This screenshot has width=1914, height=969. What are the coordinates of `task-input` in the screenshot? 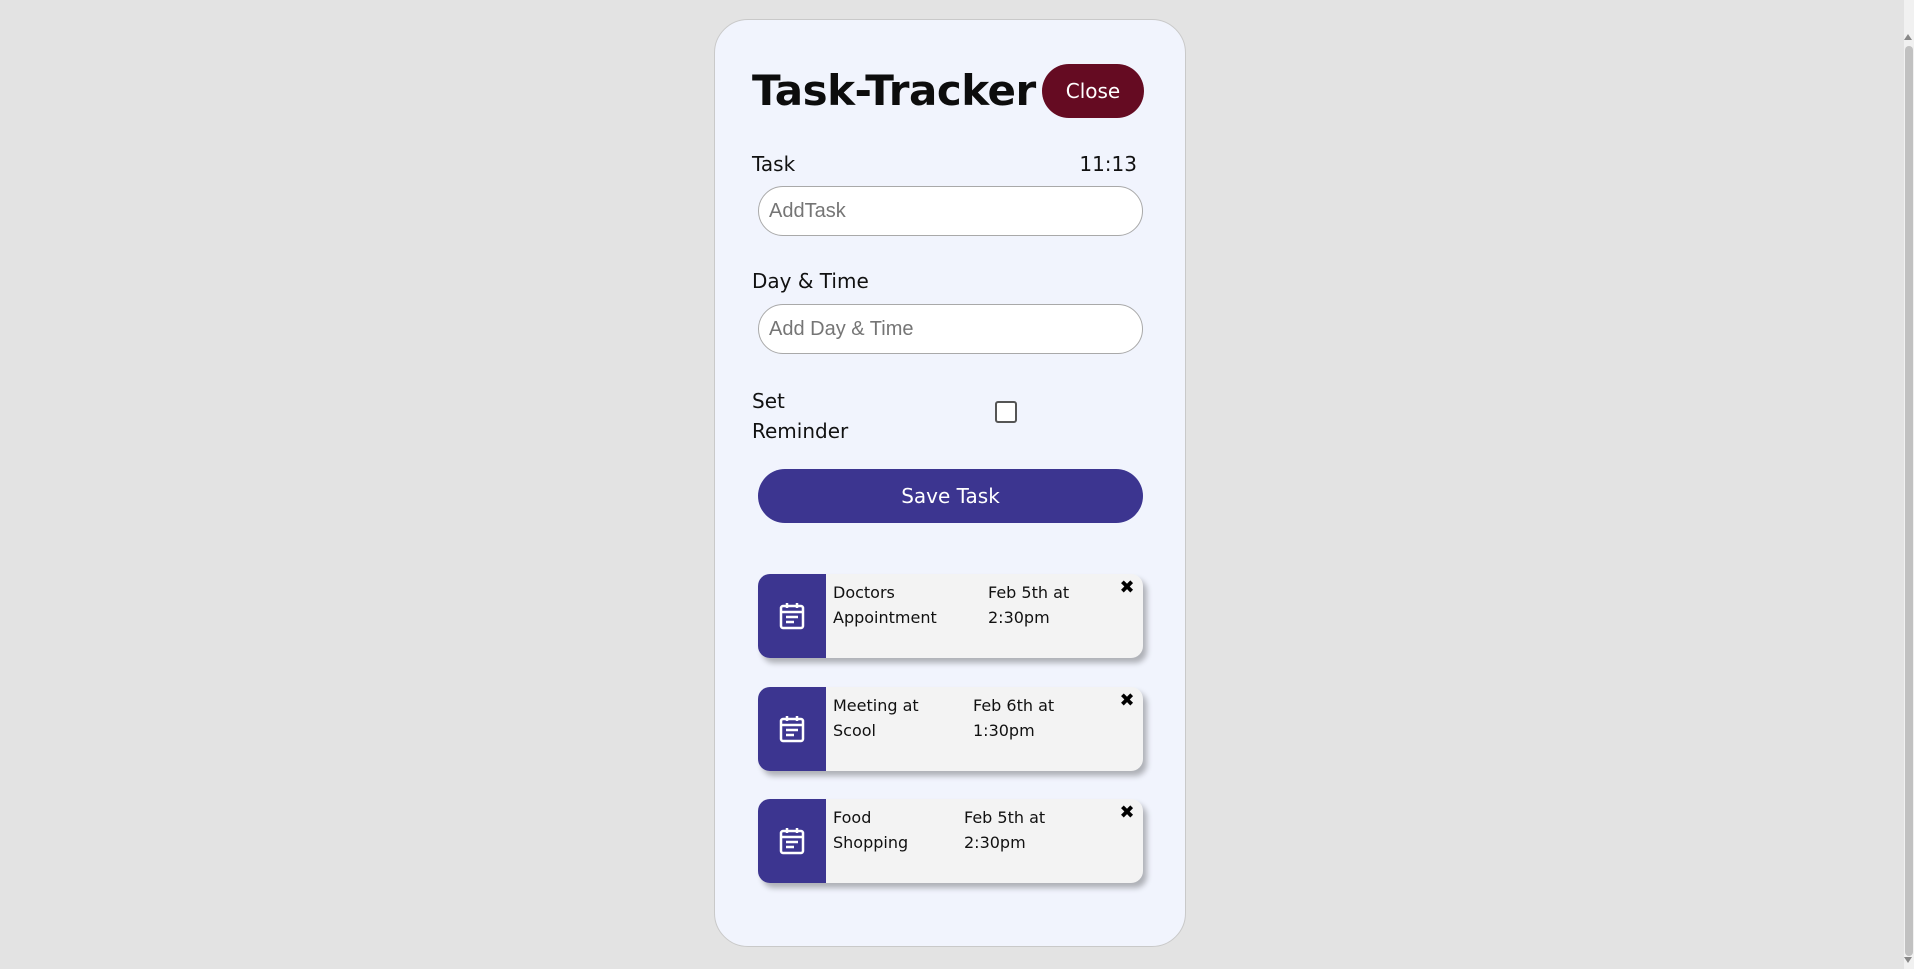 It's located at (950, 211).